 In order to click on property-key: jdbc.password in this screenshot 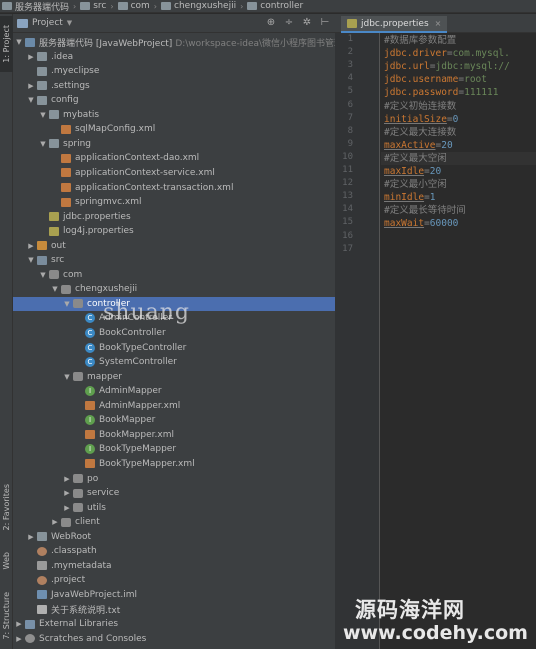, I will do `click(421, 93)`.